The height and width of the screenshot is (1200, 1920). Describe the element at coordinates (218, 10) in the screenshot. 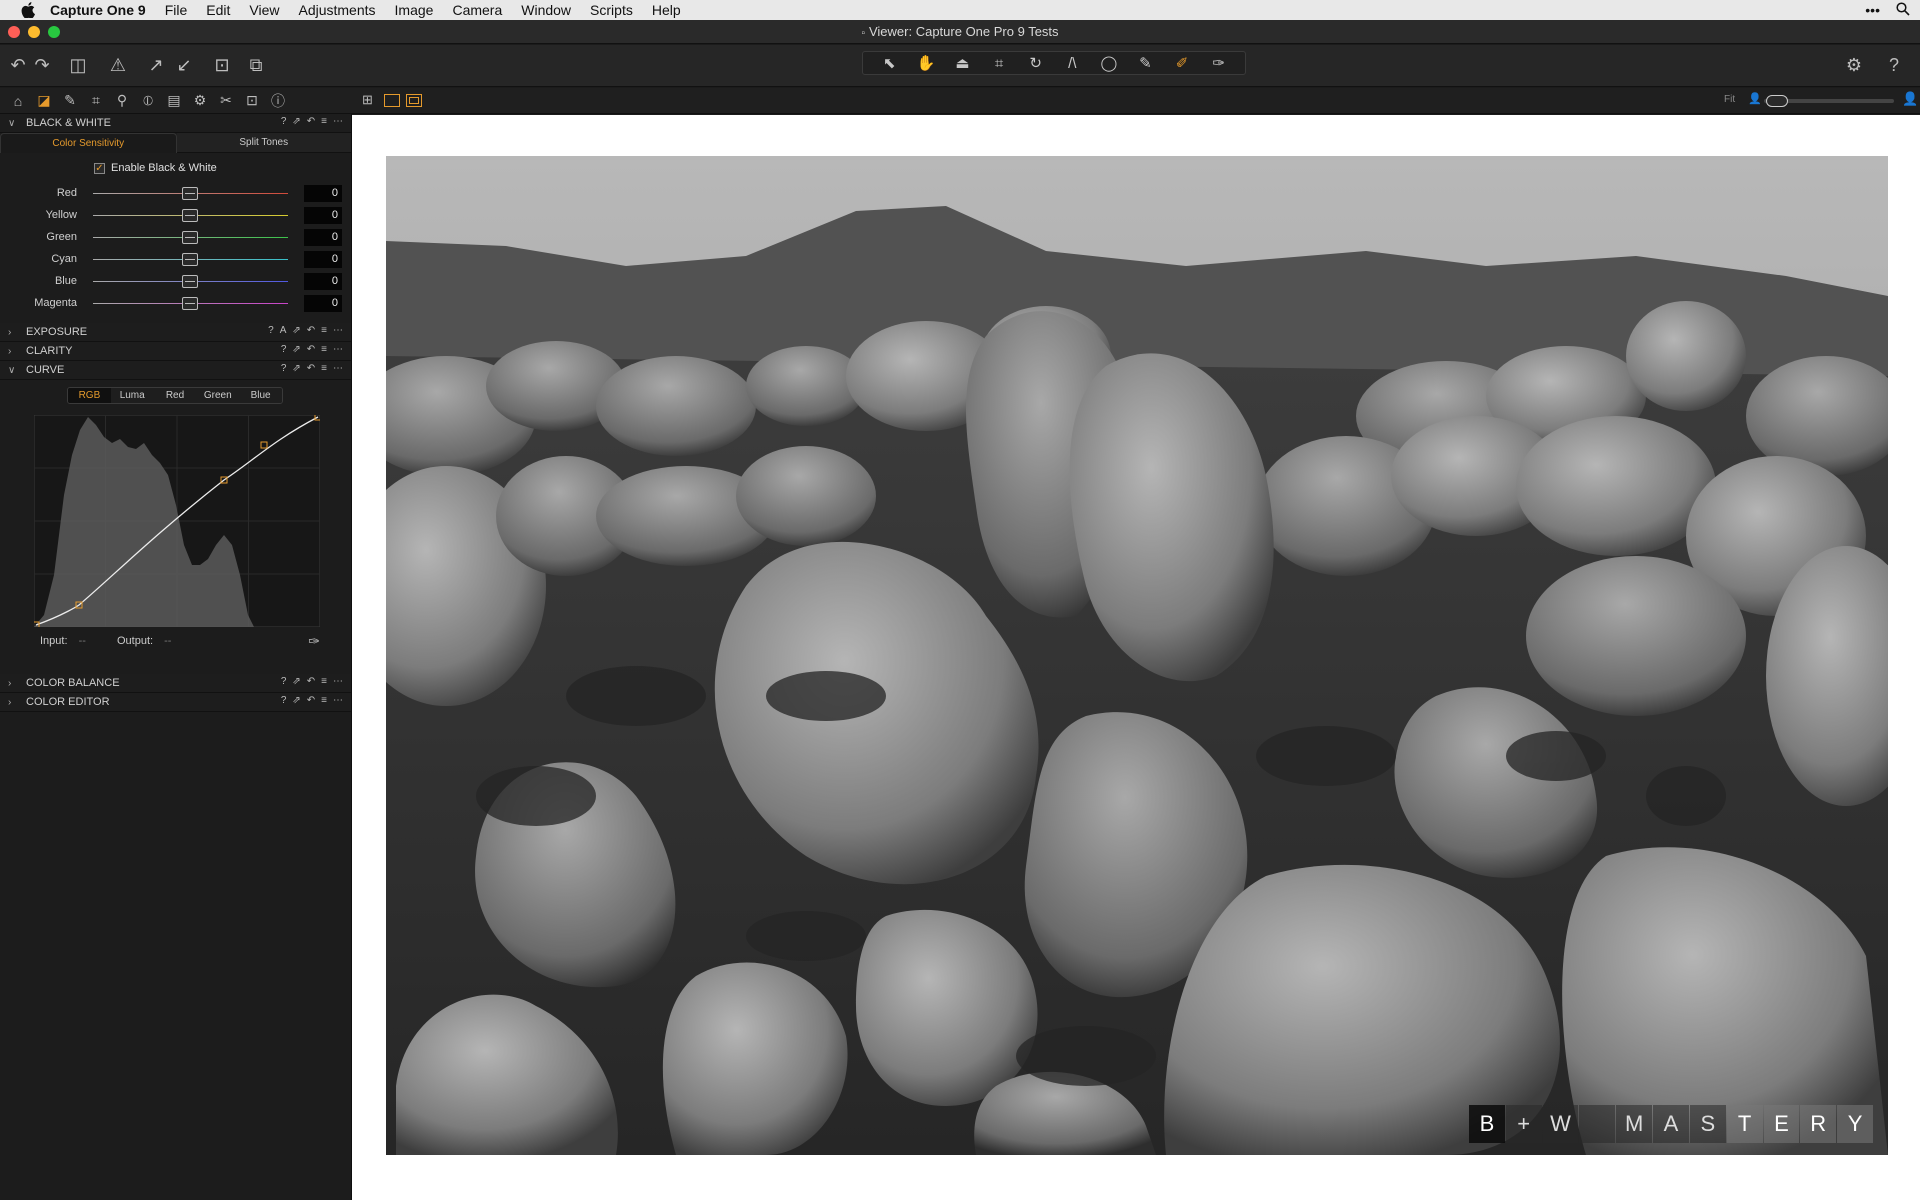

I see `menu-edit: Edit` at that location.